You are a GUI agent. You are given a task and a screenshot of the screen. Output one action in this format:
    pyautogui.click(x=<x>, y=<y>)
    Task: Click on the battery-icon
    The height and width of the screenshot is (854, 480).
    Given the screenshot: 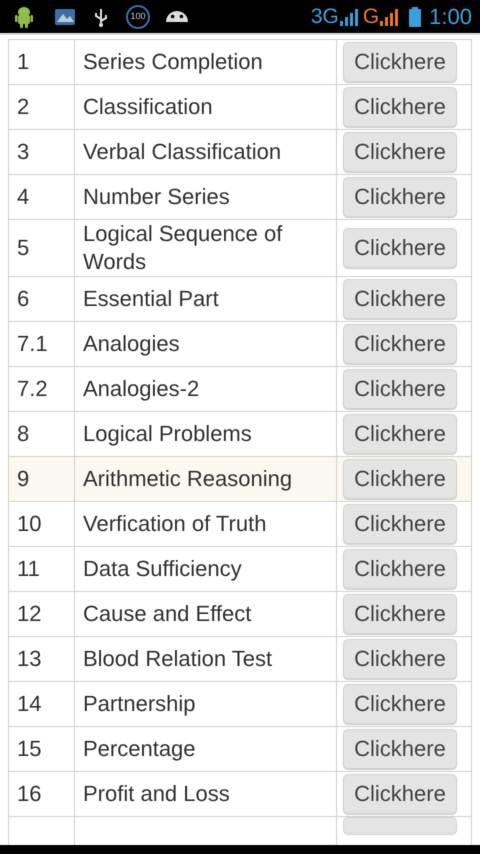 What is the action you would take?
    pyautogui.click(x=415, y=16)
    